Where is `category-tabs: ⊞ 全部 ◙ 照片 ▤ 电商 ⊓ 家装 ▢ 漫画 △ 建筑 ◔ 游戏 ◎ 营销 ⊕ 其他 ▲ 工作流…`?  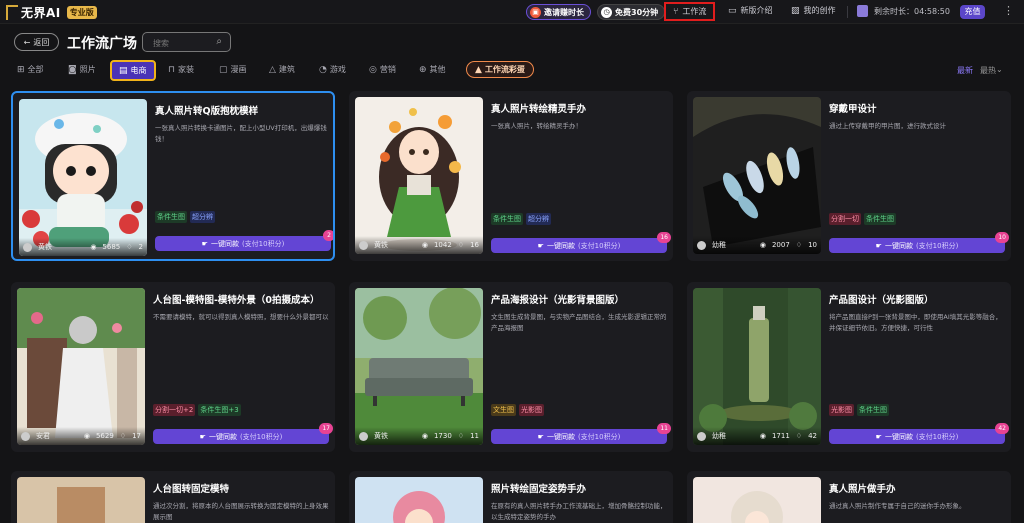 category-tabs: ⊞ 全部 ◙ 照片 ▤ 电商 ⊓ 家装 ▢ 漫画 △ 建筑 ◔ 游戏 ◎ 营销 ⊕ 其他 ▲ 工作流… is located at coordinates (279, 71).